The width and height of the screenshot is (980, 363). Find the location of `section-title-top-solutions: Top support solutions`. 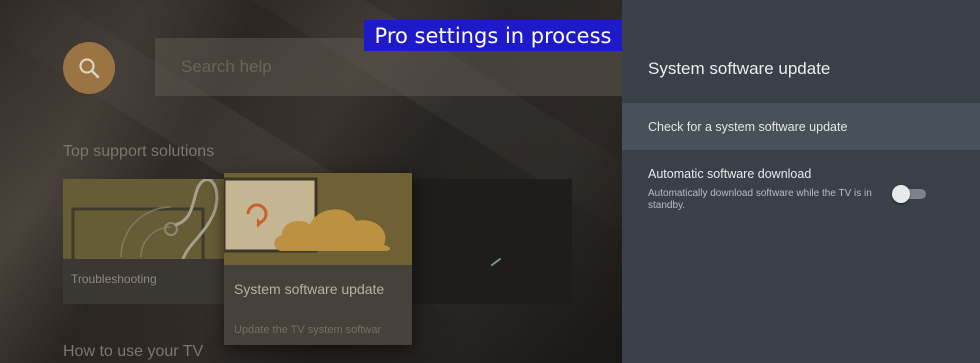

section-title-top-solutions: Top support solutions is located at coordinates (139, 151).